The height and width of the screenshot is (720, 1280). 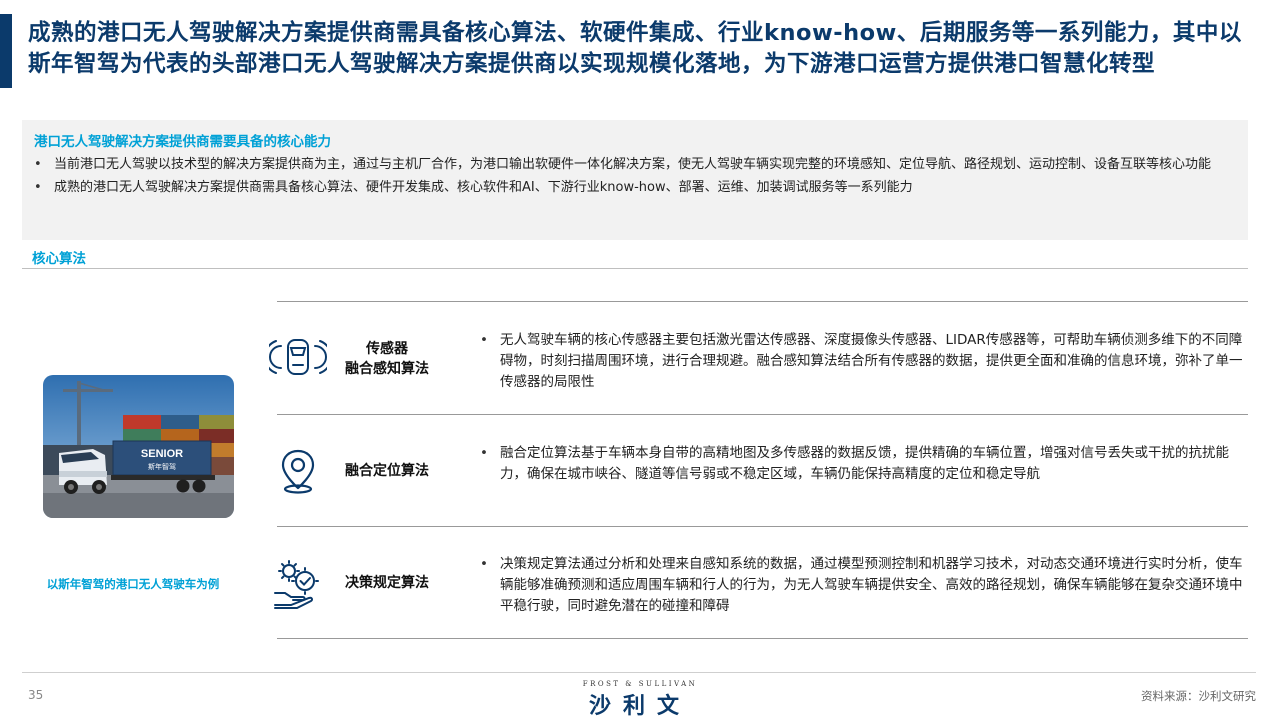 I want to click on row-label-line: 融合感知算法, so click(x=387, y=369).